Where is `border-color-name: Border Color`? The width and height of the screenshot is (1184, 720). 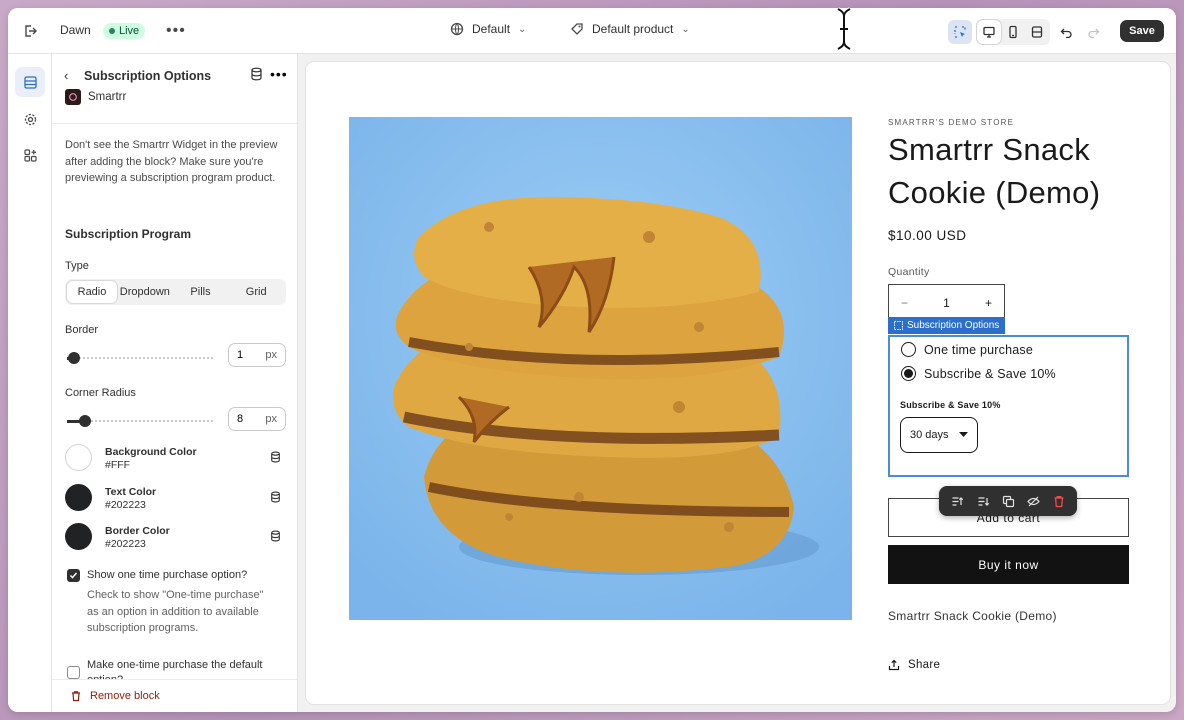
border-color-name: Border Color is located at coordinates (137, 531).